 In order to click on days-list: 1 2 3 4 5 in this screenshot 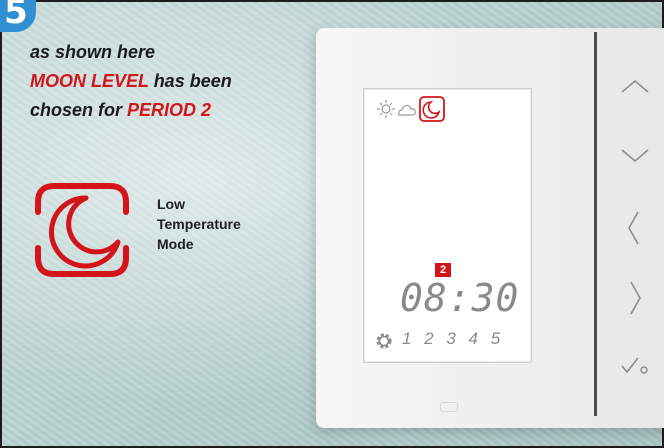, I will do `click(453, 338)`.